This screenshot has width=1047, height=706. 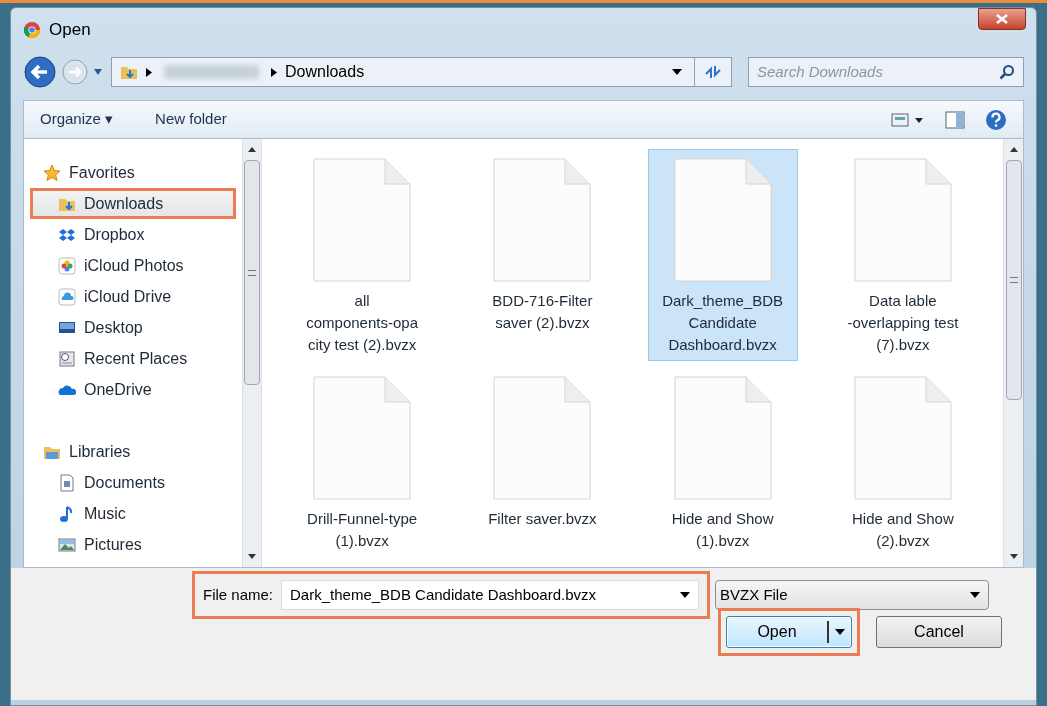 What do you see at coordinates (908, 119) in the screenshot?
I see `view-options-icon` at bounding box center [908, 119].